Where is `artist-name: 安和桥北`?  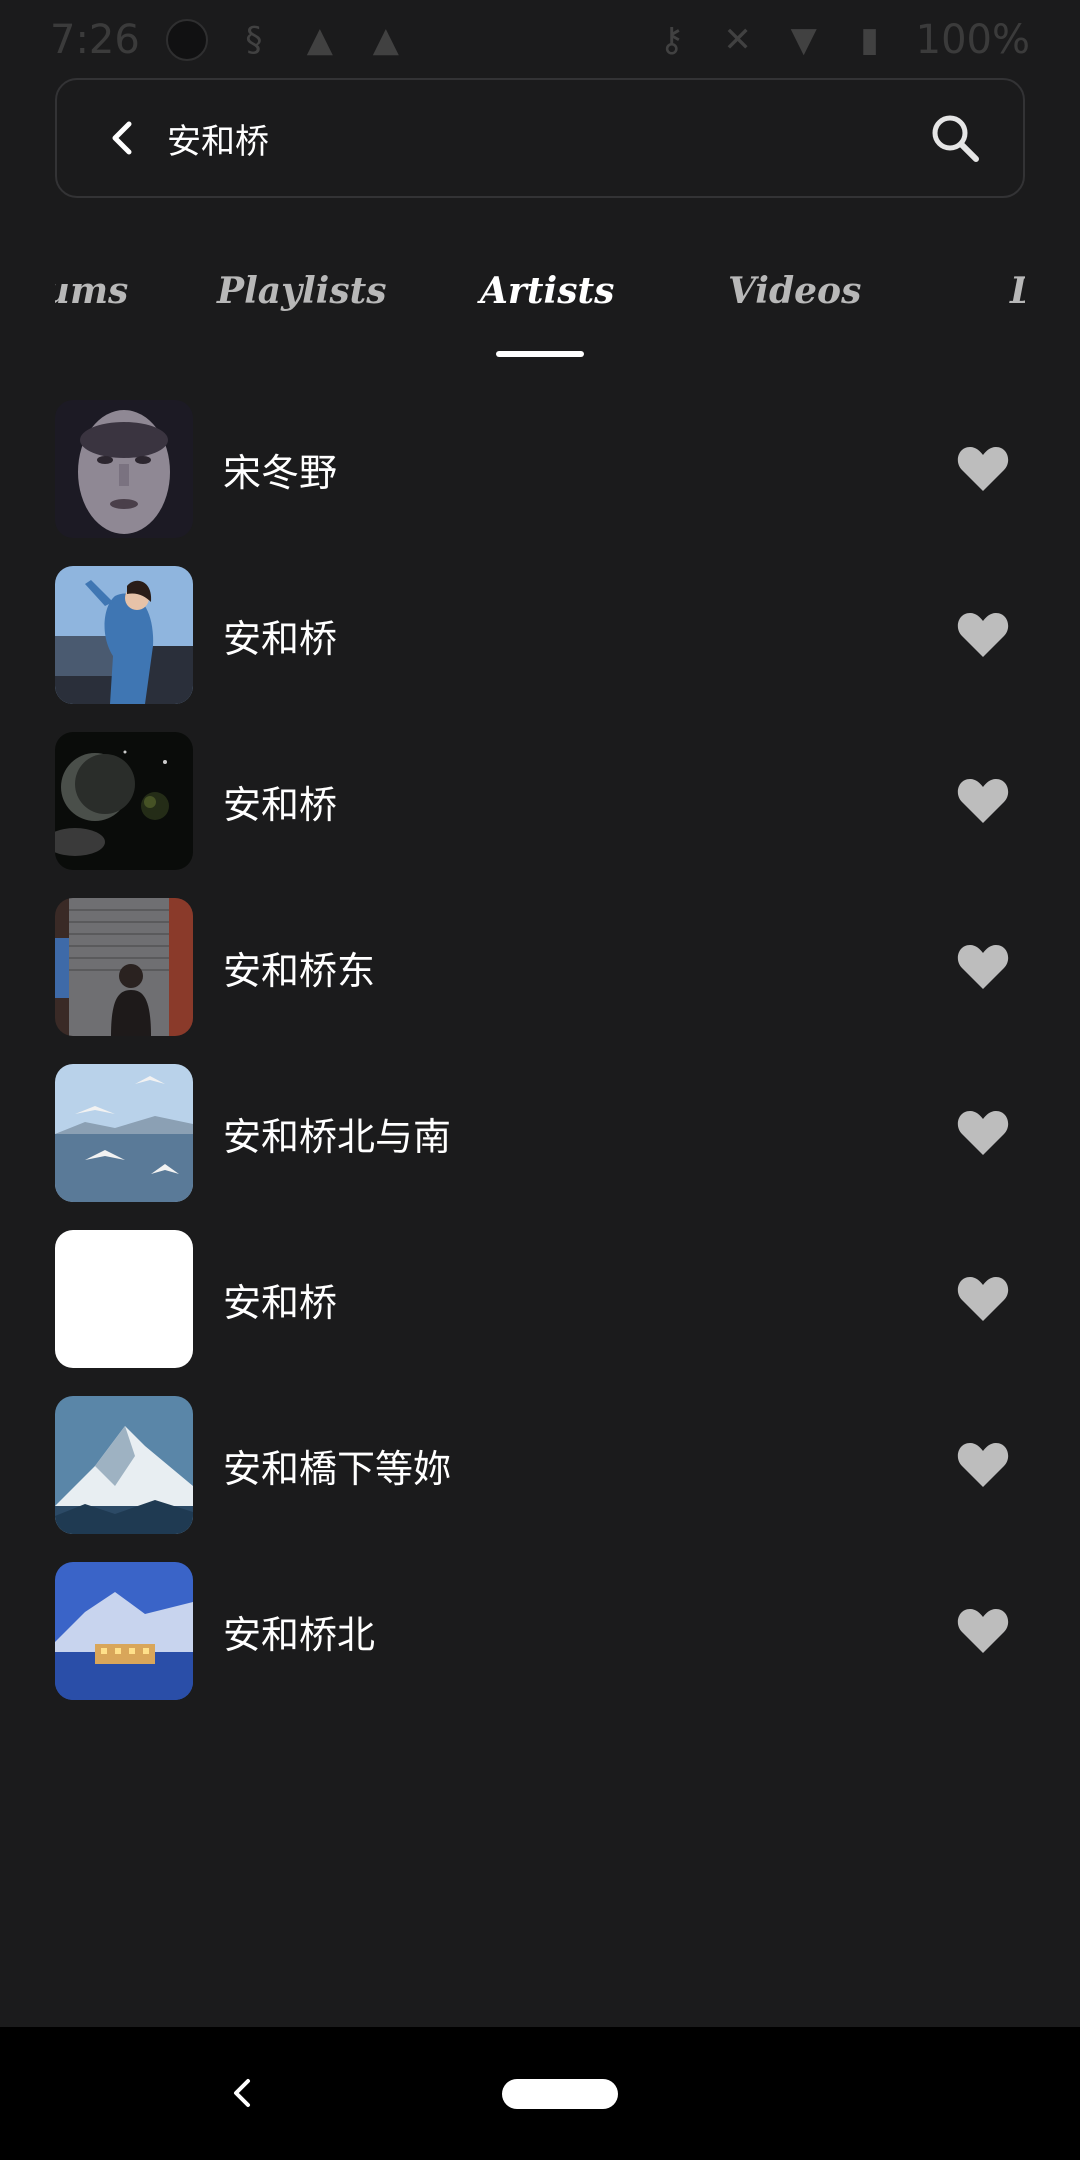 artist-name: 安和桥北 is located at coordinates (299, 1634).